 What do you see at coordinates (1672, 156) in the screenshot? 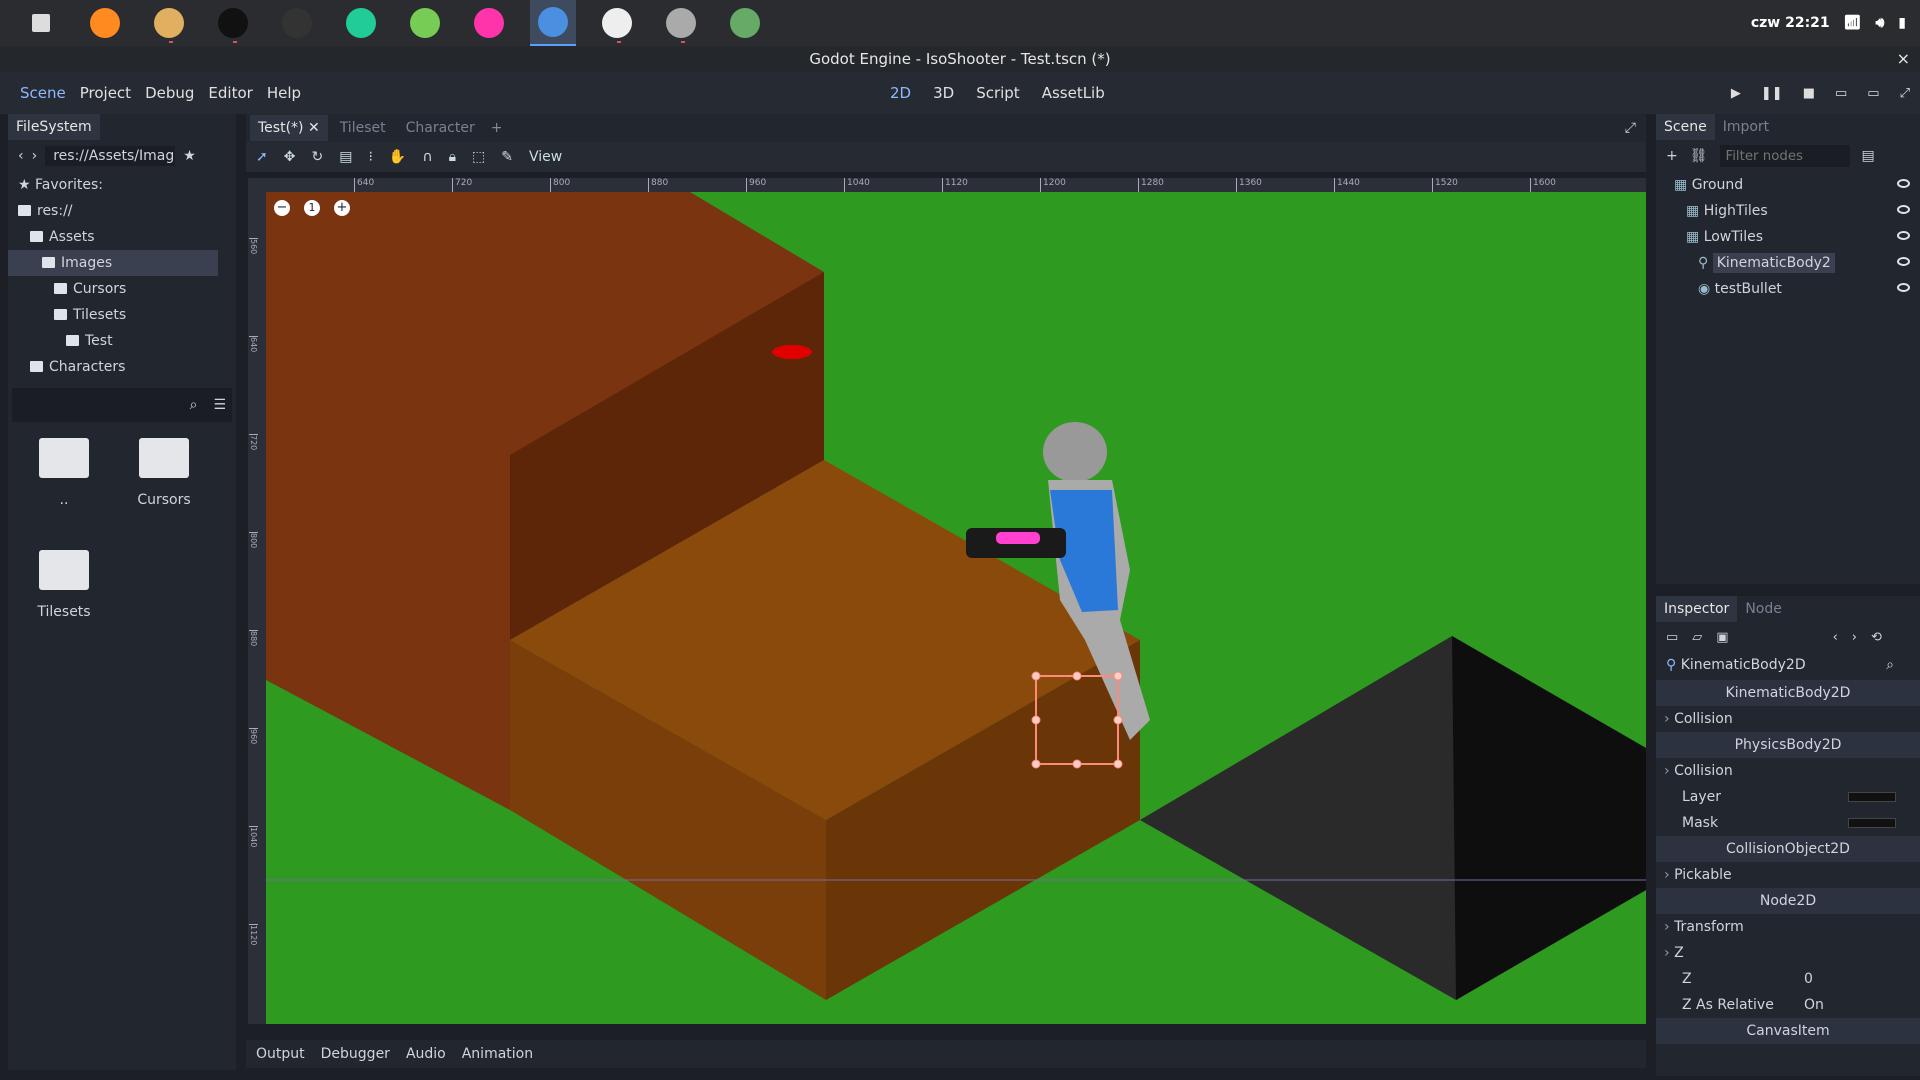
I see `add-node-icon: +` at bounding box center [1672, 156].